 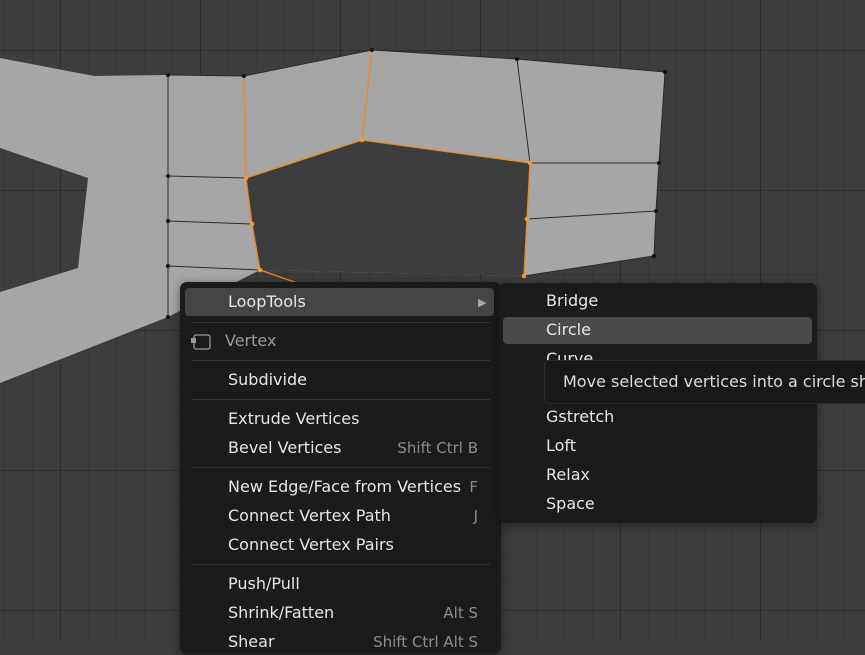 I want to click on menu-item-shortcut: Alt S, so click(x=460, y=613).